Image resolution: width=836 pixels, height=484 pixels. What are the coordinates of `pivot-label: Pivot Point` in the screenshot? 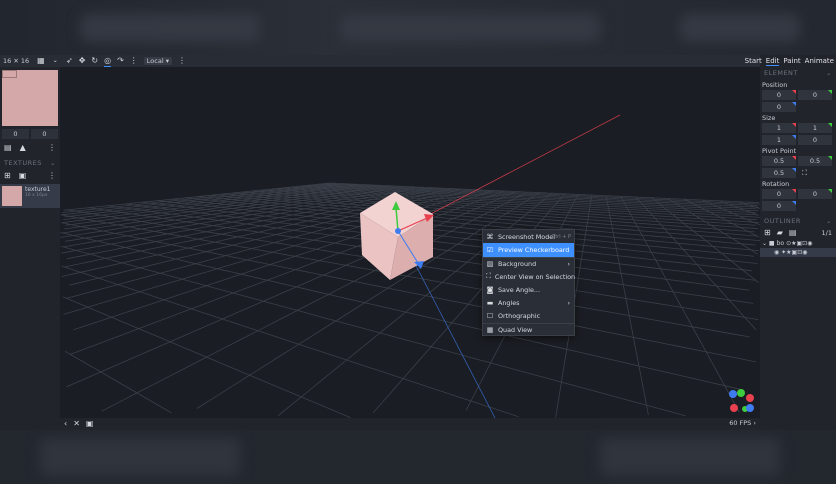 It's located at (779, 151).